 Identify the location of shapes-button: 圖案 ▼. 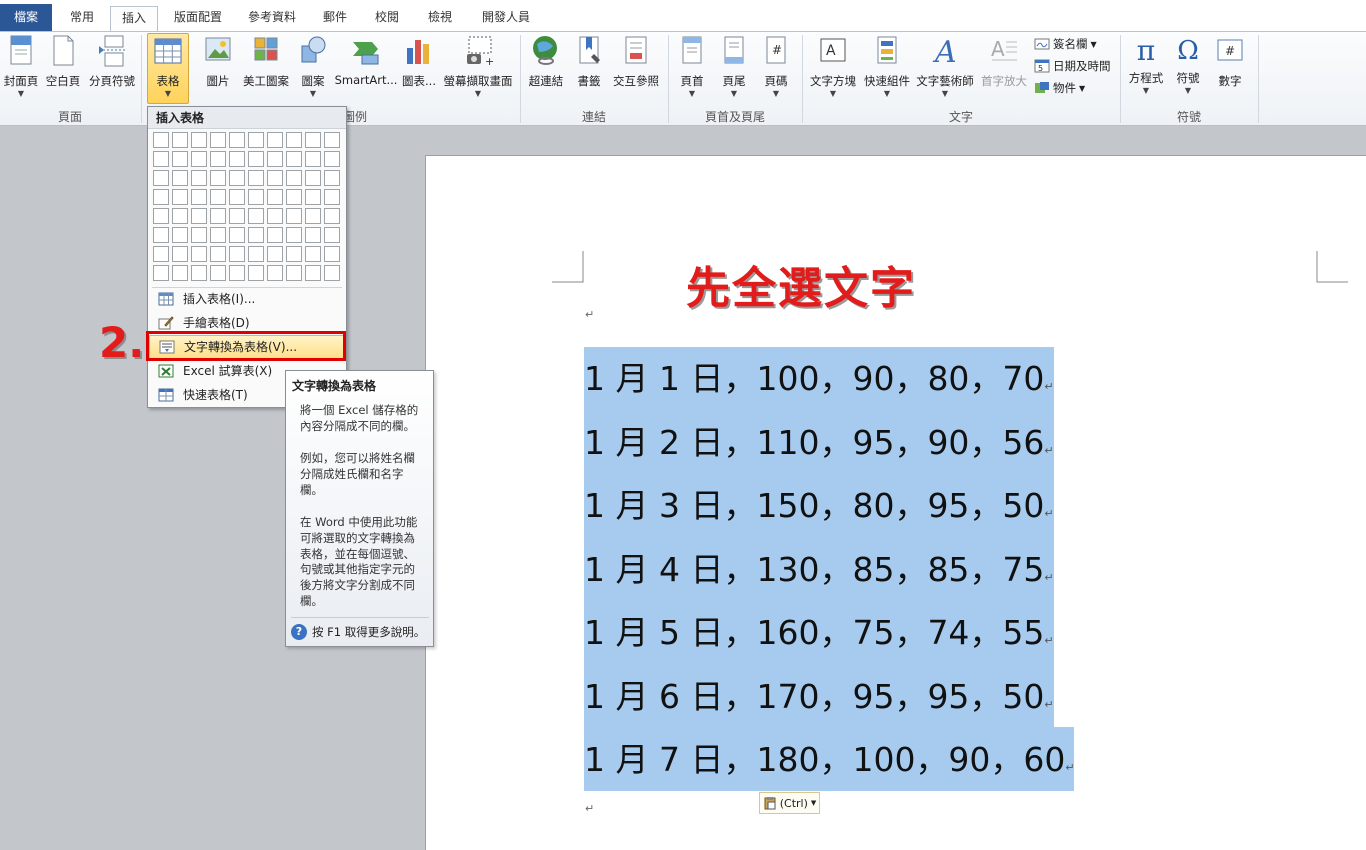
(313, 66).